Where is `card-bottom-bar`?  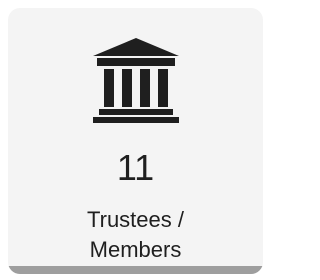 card-bottom-bar is located at coordinates (135, 270).